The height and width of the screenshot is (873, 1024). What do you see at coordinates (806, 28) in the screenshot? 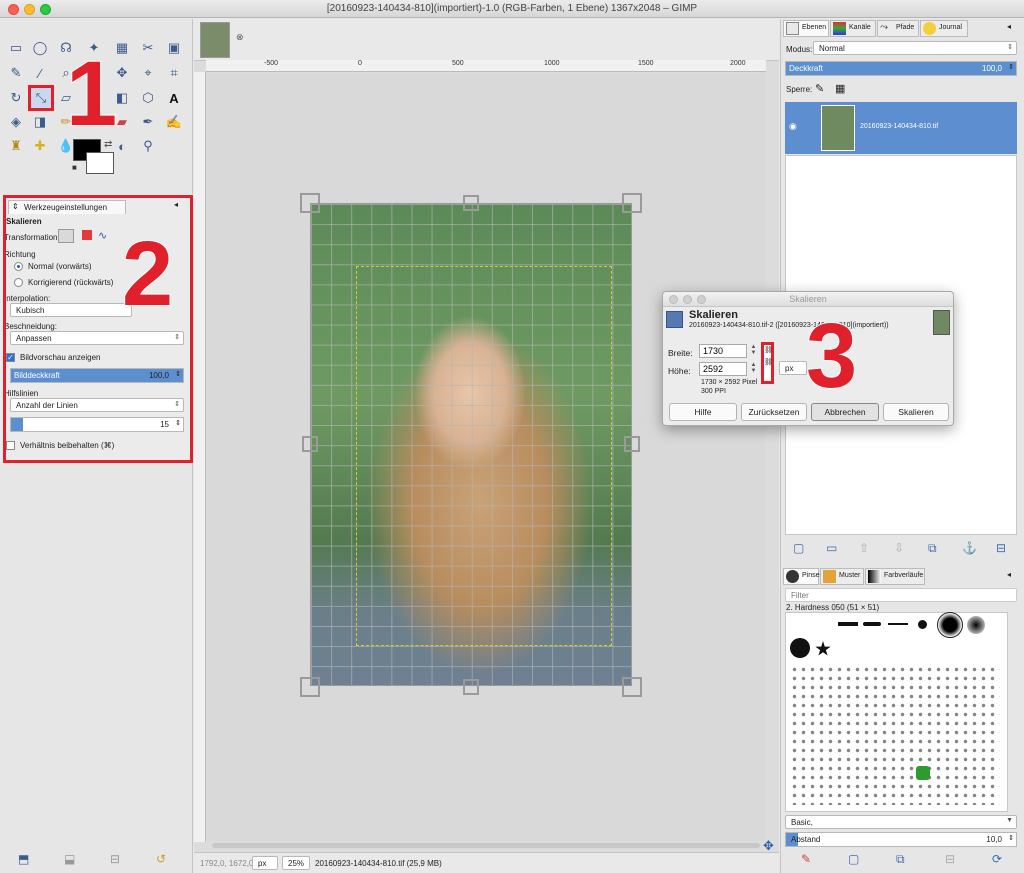
I see `tab-layers: Ebenen` at bounding box center [806, 28].